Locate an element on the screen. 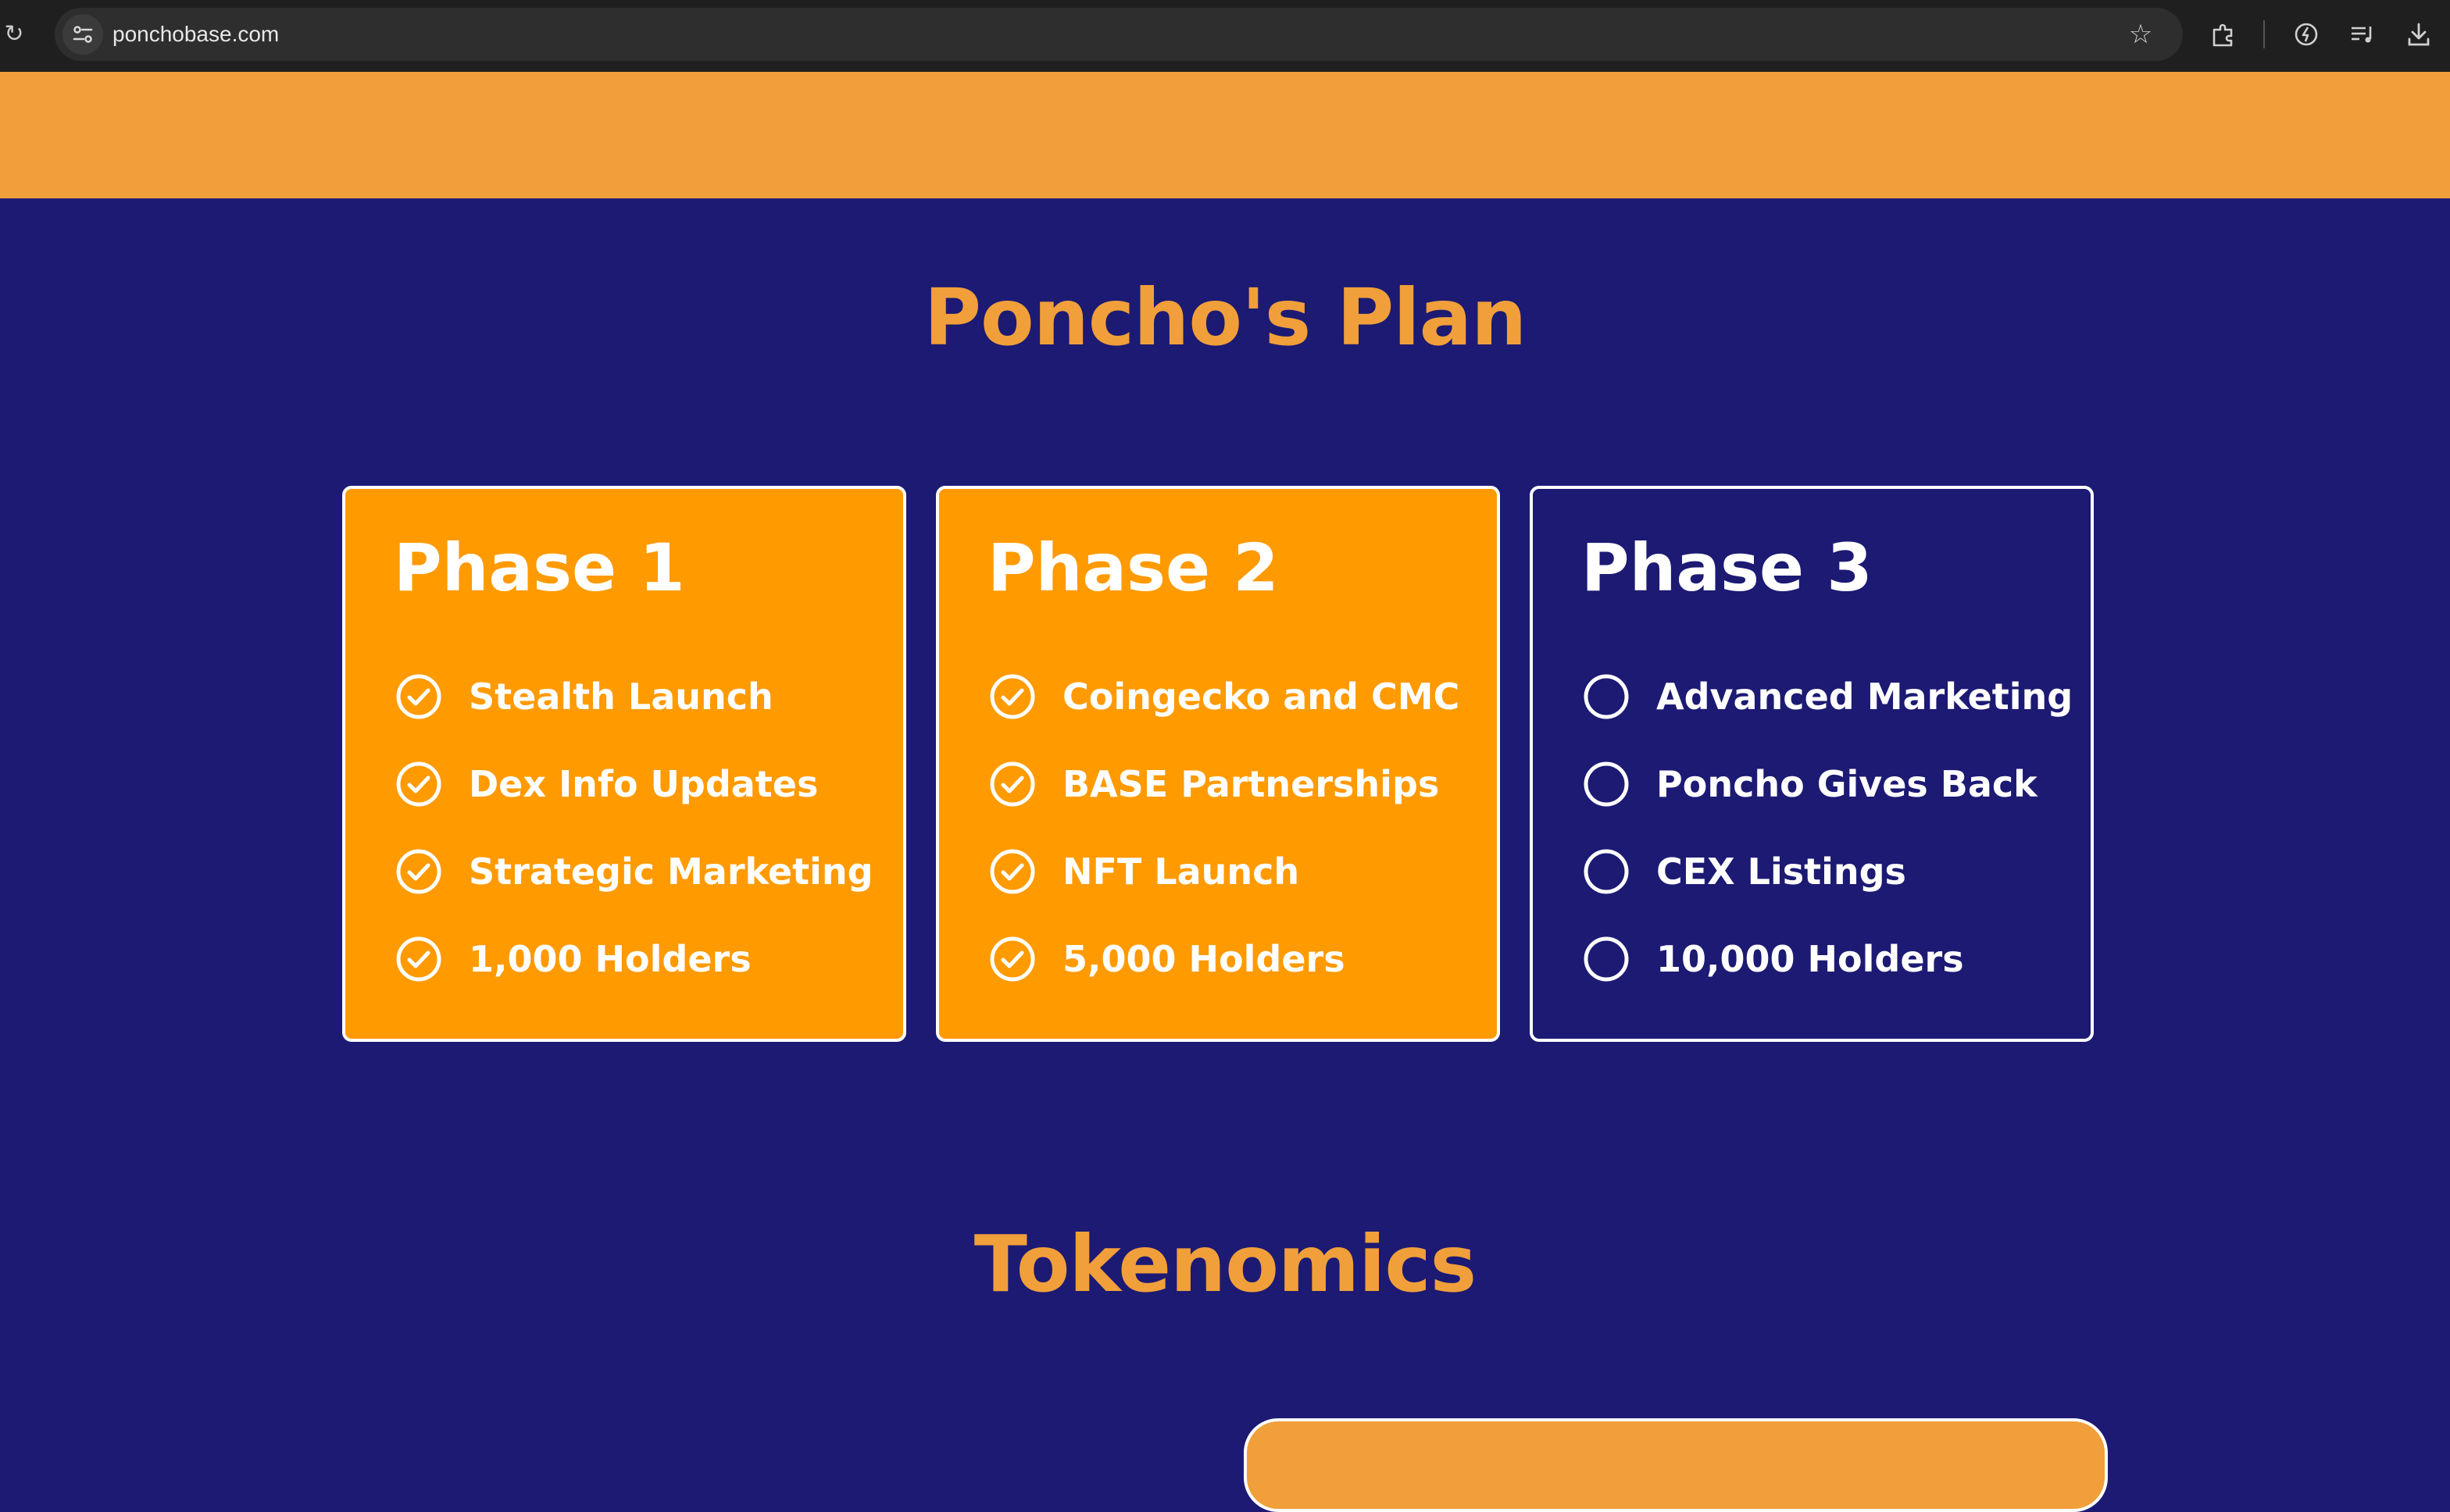 This screenshot has height=1512, width=2450. phase-title: Phase 3 is located at coordinates (1727, 568).